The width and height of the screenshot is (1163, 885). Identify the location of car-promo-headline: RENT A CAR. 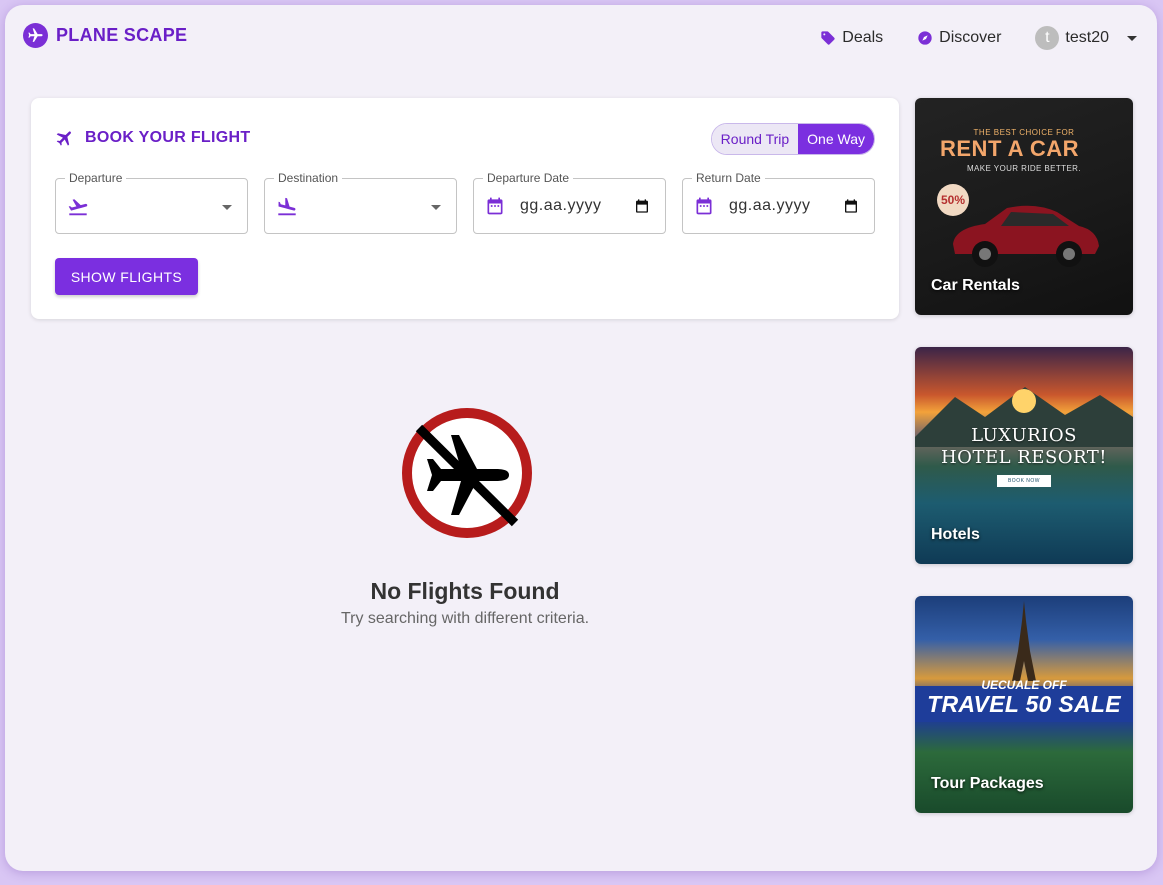
(1010, 148).